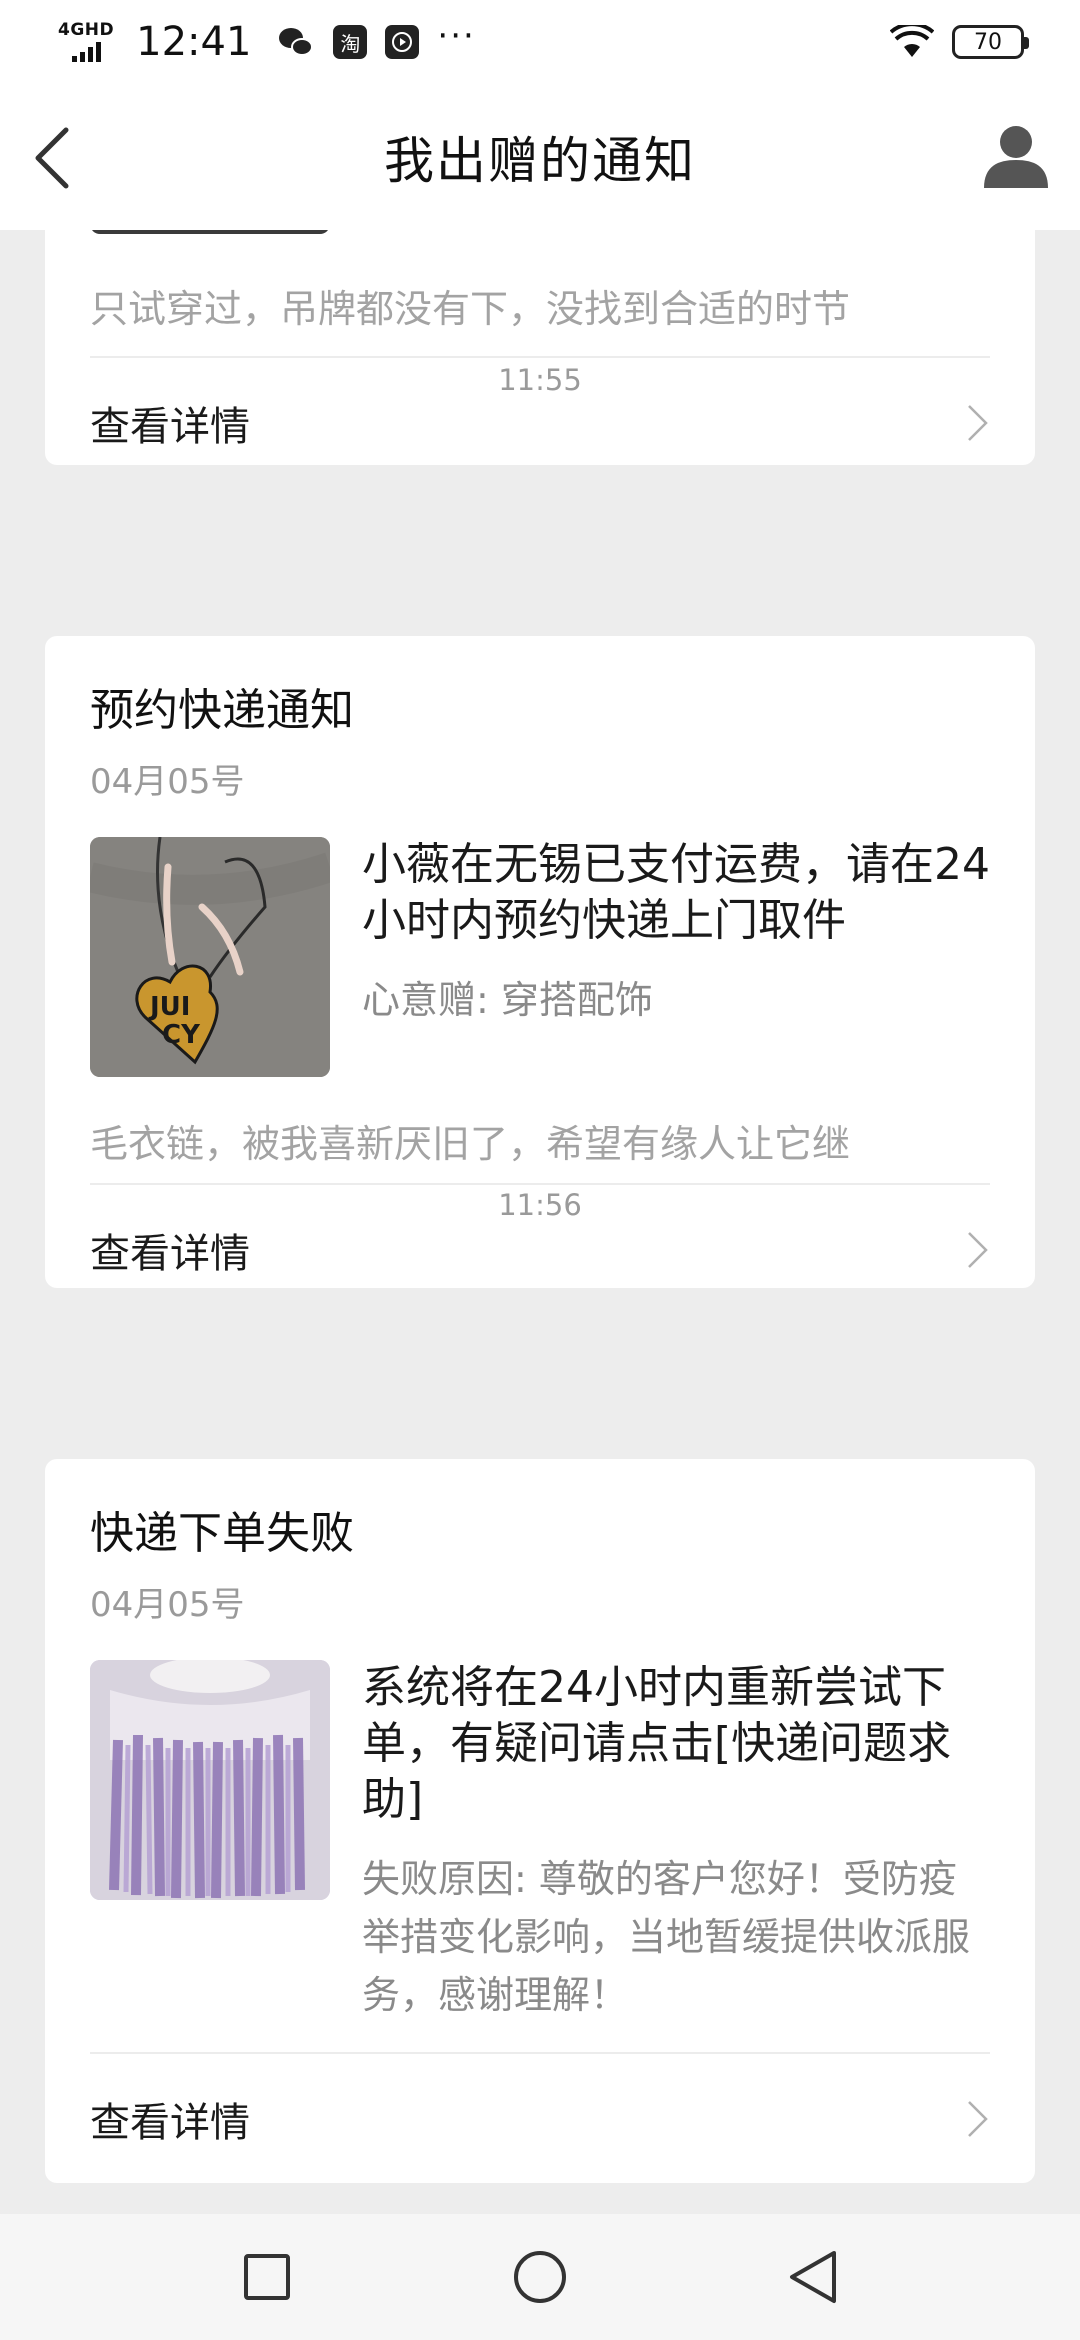 This screenshot has height=2340, width=1080. I want to click on garment-image, so click(210, 1780).